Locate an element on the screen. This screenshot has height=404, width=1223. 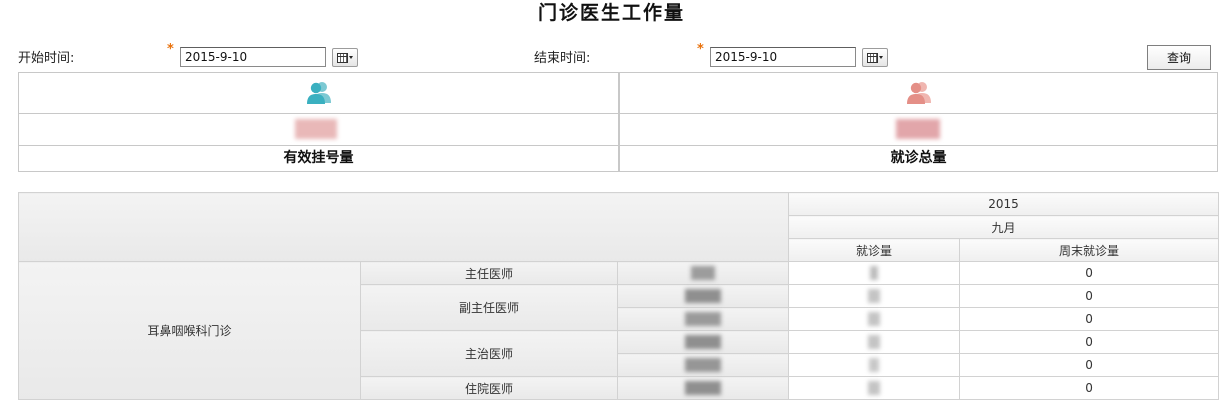
visits-column-header: 就诊量 is located at coordinates (874, 250).